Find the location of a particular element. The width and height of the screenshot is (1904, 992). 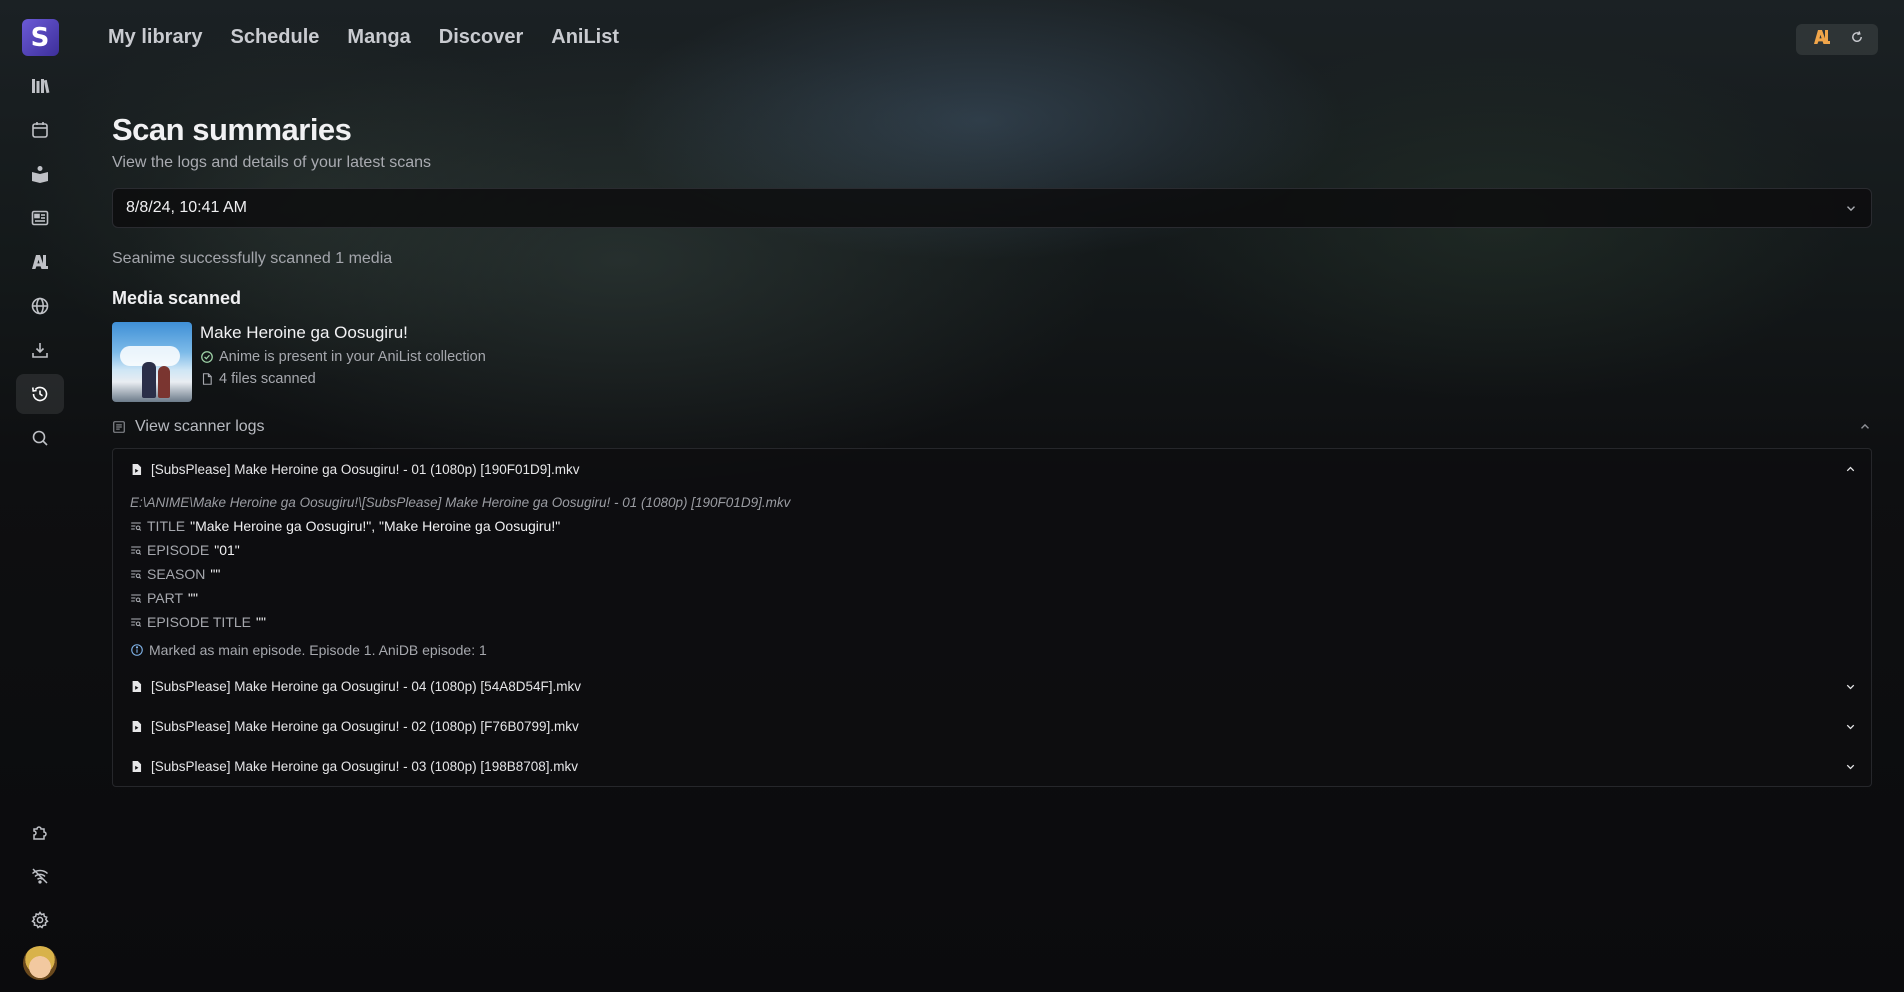

anilist-logo-icon is located at coordinates (1822, 37).